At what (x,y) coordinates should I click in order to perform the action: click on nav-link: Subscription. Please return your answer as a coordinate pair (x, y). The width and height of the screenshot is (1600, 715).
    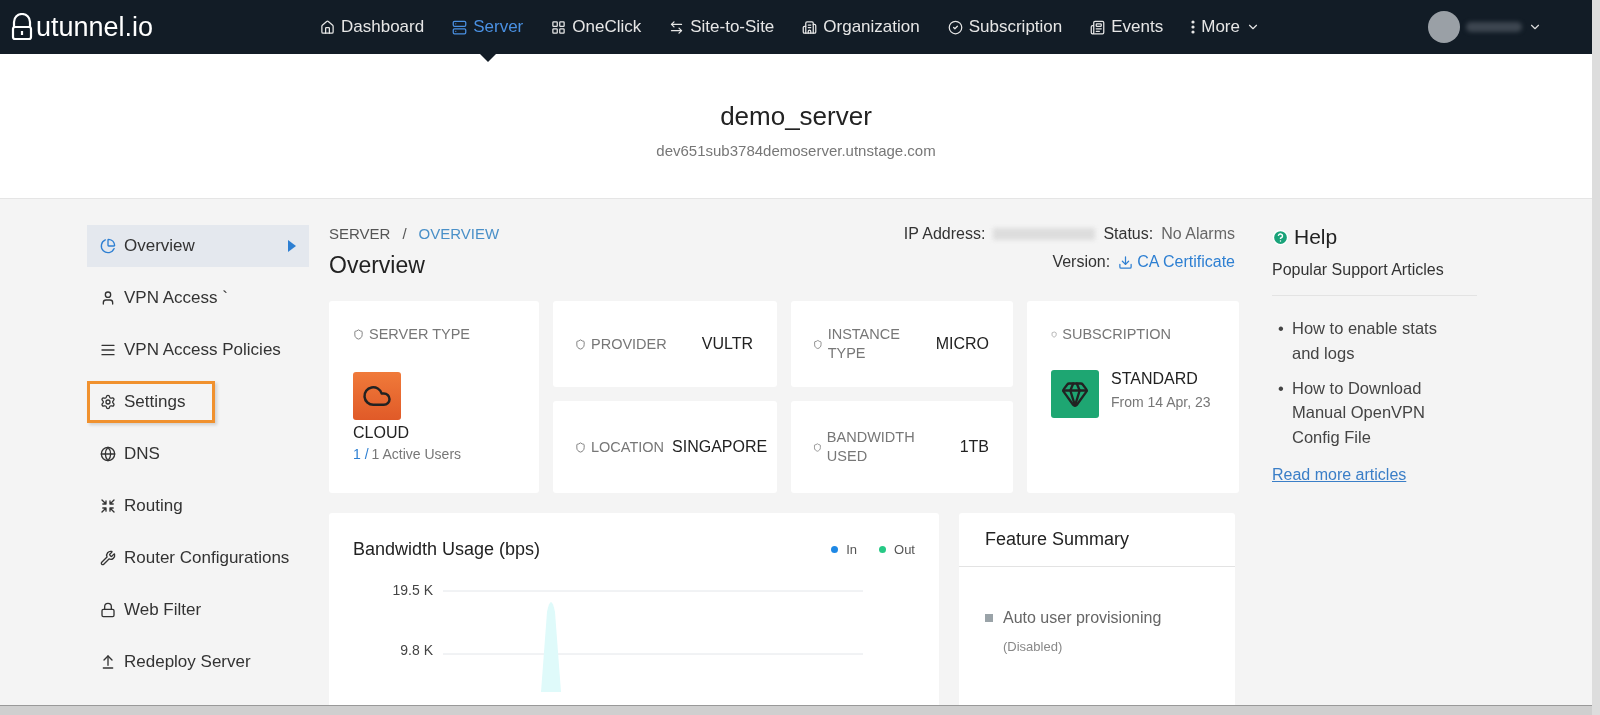
    Looking at the image, I should click on (1005, 27).